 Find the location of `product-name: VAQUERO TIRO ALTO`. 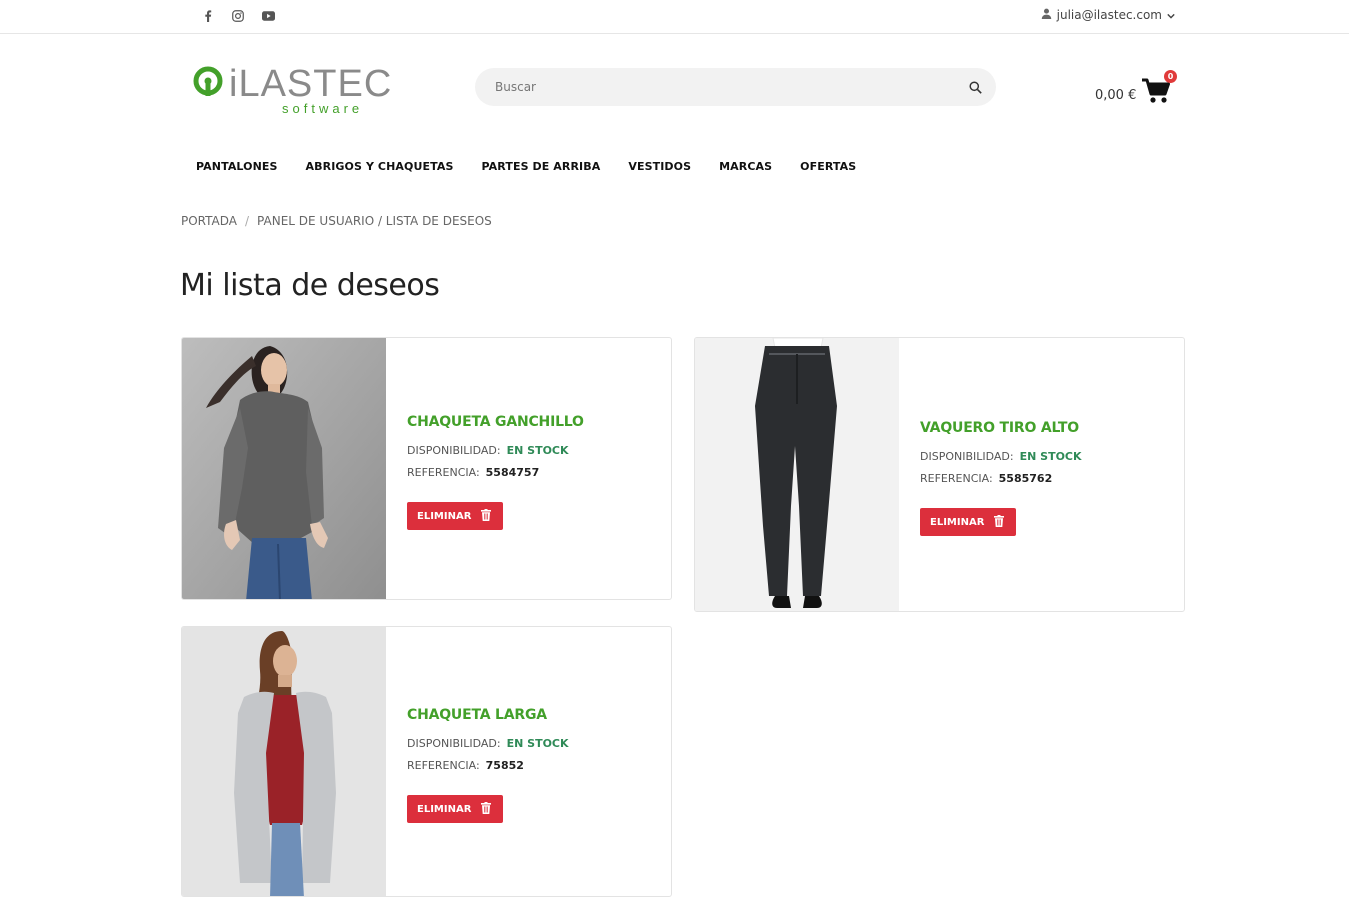

product-name: VAQUERO TIRO ALTO is located at coordinates (1001, 428).